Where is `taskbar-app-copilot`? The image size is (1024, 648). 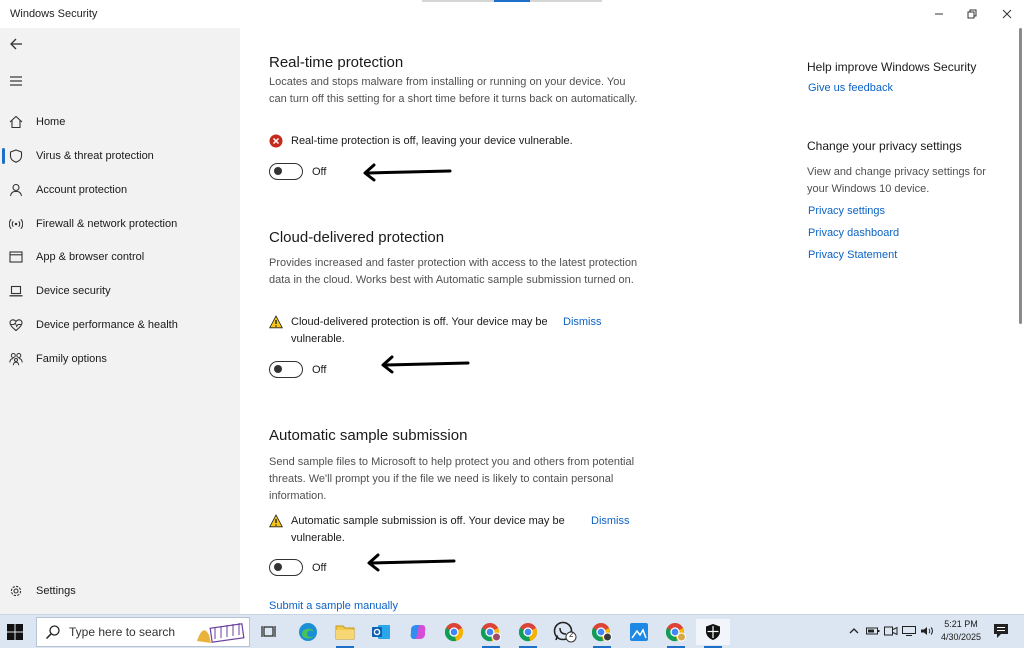 taskbar-app-copilot is located at coordinates (418, 632).